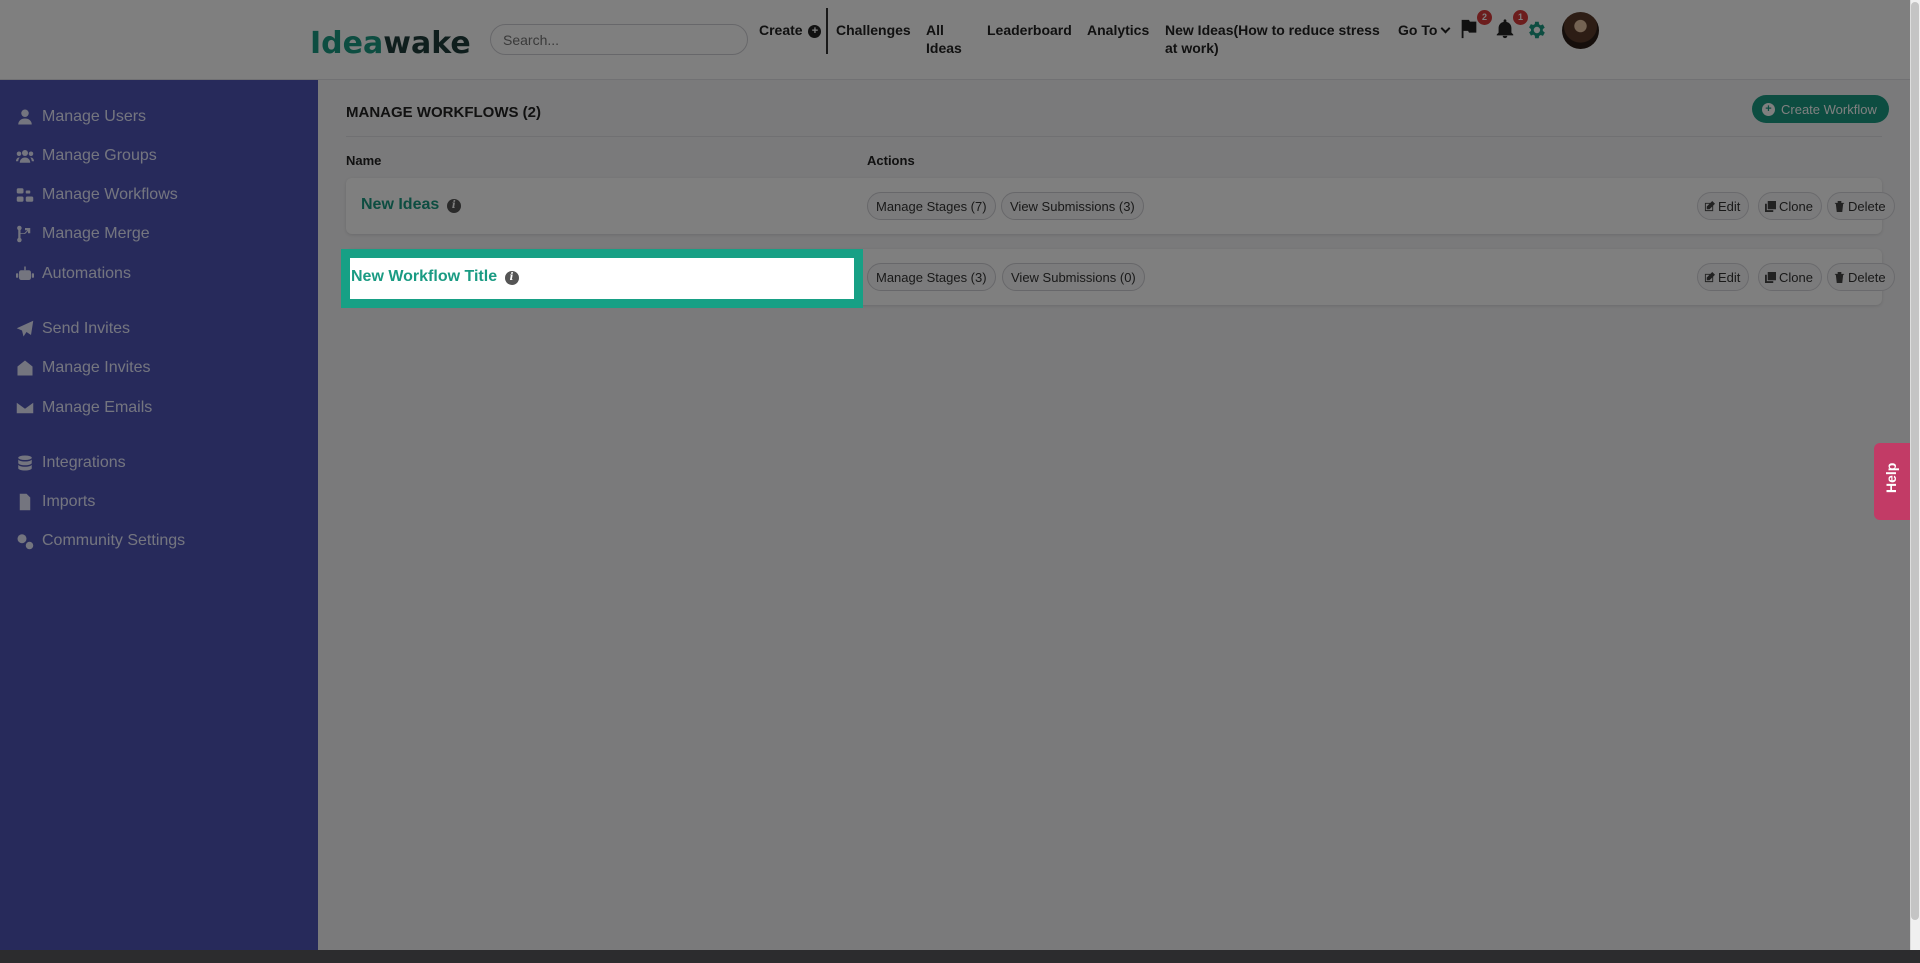  Describe the element at coordinates (25, 408) in the screenshot. I see `envelope-icon` at that location.